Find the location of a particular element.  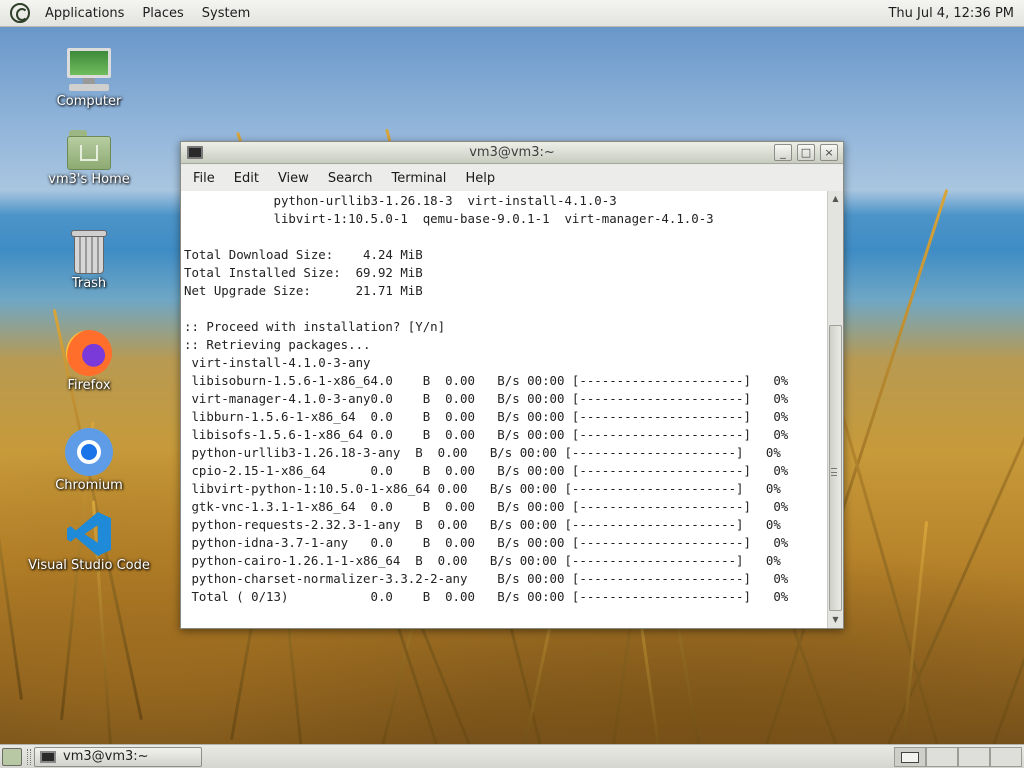

workspace-switcher is located at coordinates (958, 757).